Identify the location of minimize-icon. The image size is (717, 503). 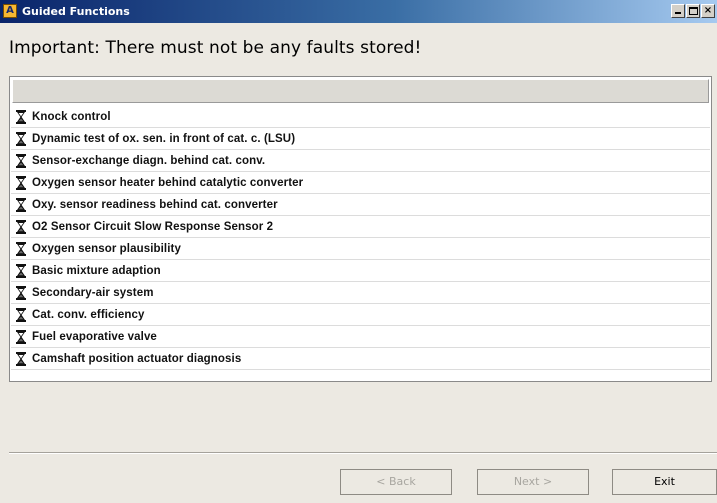
(678, 13).